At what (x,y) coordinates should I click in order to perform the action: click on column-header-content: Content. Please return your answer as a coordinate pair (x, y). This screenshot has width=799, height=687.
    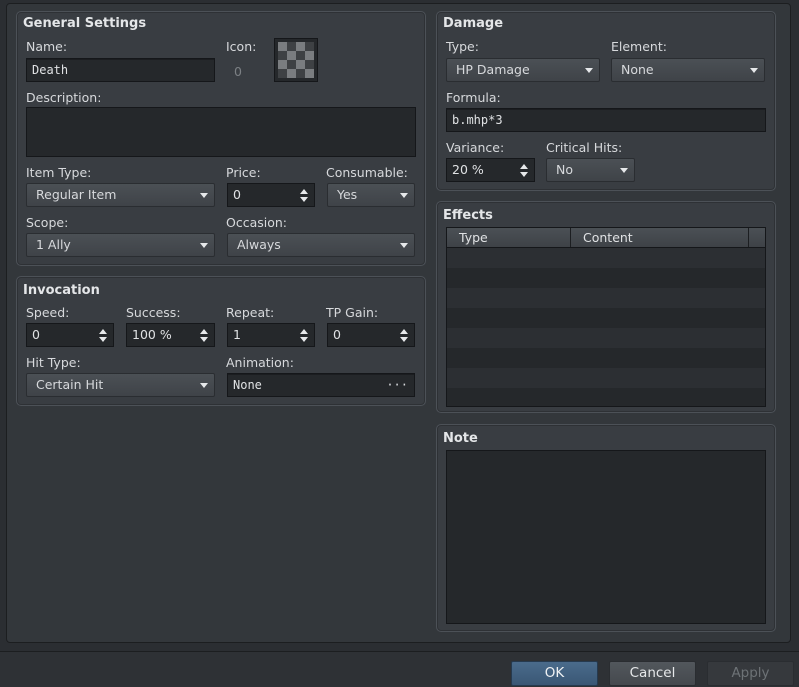
    Looking at the image, I should click on (660, 237).